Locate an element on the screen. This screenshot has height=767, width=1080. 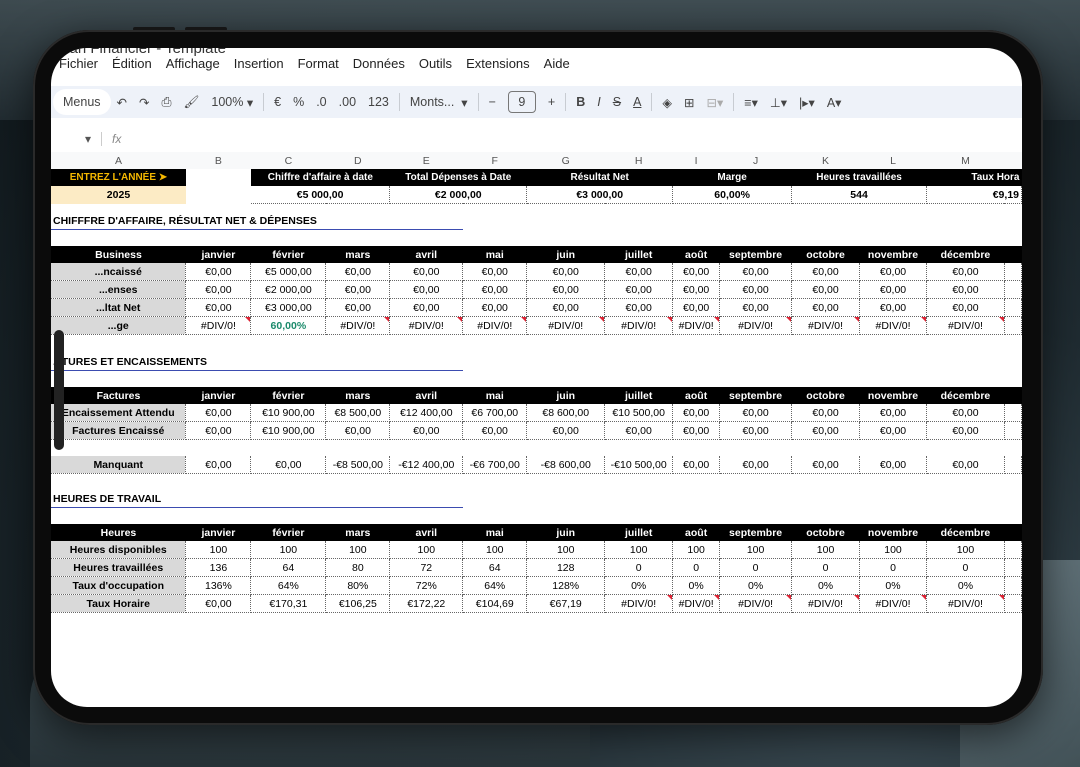
table-cell: €3 000,00 is located at coordinates (288, 307).